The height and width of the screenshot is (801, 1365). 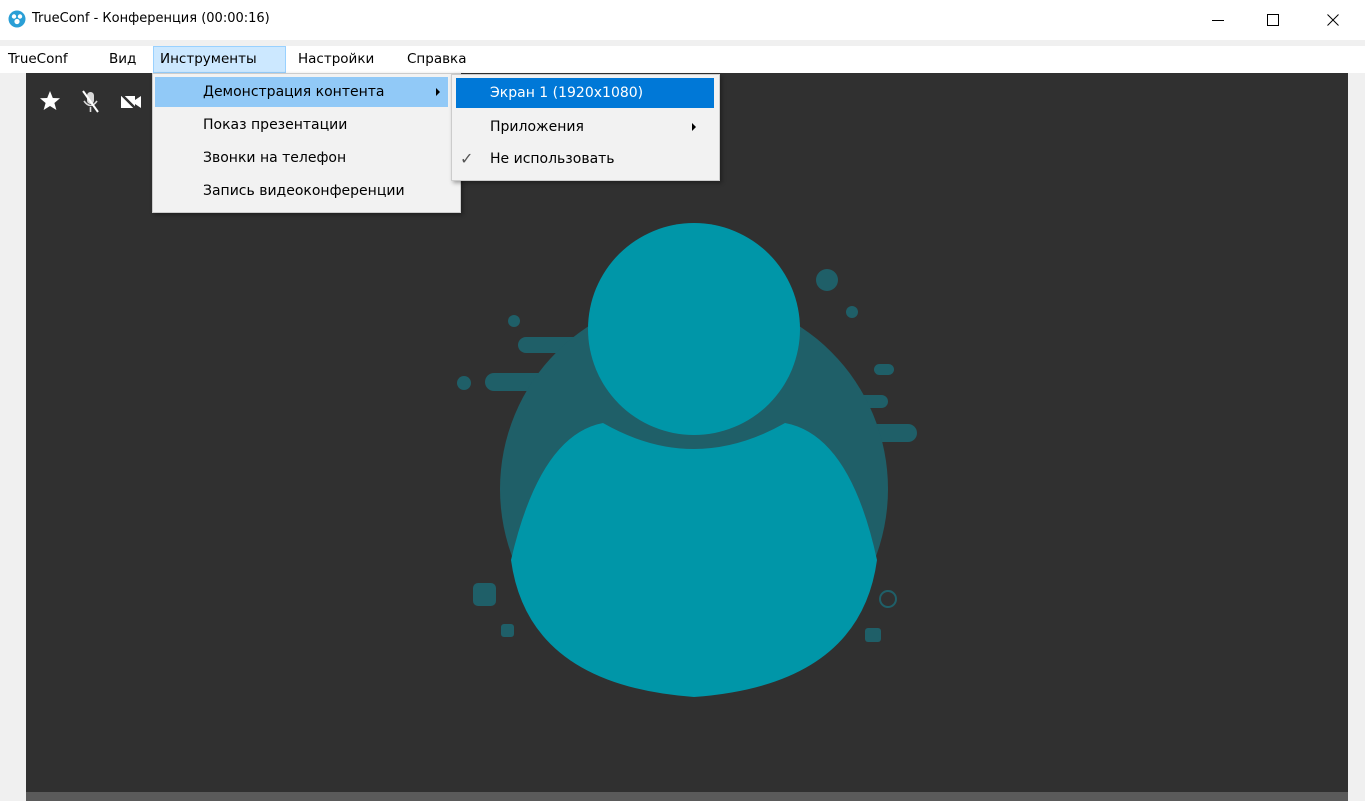 I want to click on camera-off-icon, so click(x=130, y=102).